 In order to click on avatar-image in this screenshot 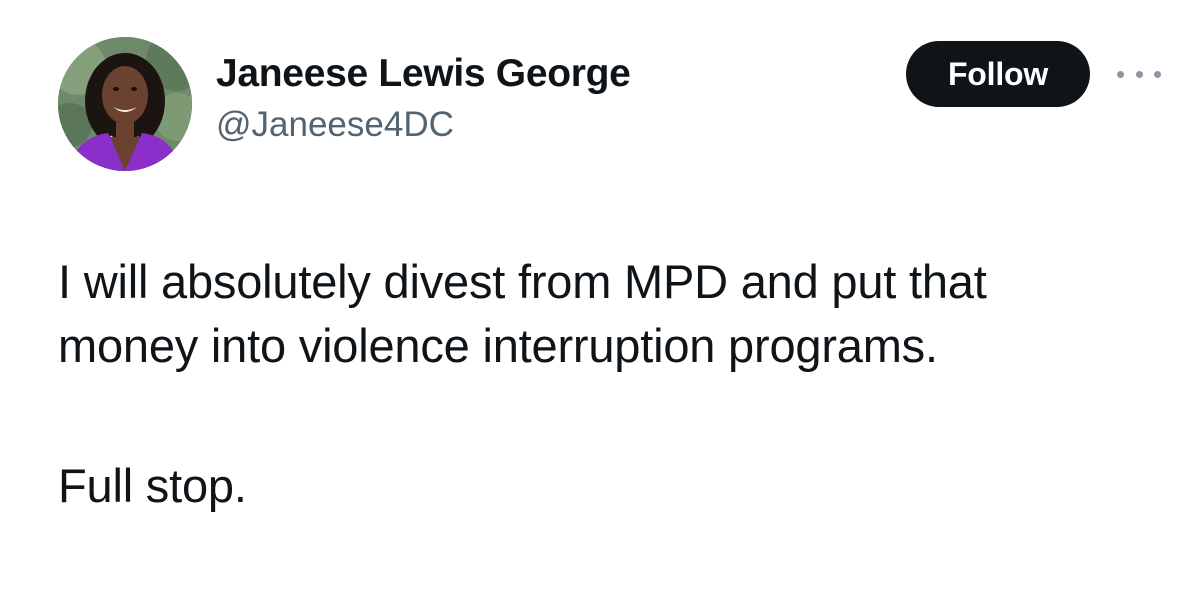, I will do `click(125, 104)`.